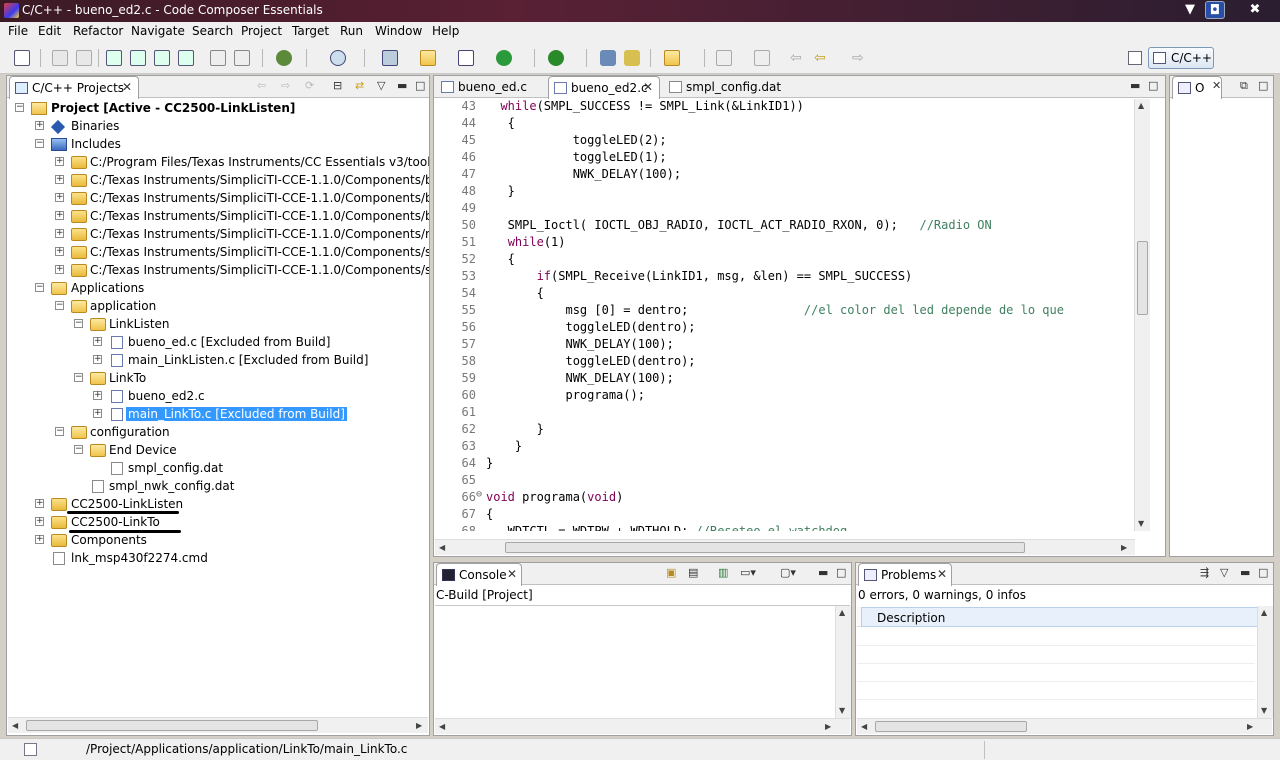 This screenshot has width=1280, height=760. I want to click on tab-bueno-ed2: bueno_ed2.c ✕, so click(604, 87).